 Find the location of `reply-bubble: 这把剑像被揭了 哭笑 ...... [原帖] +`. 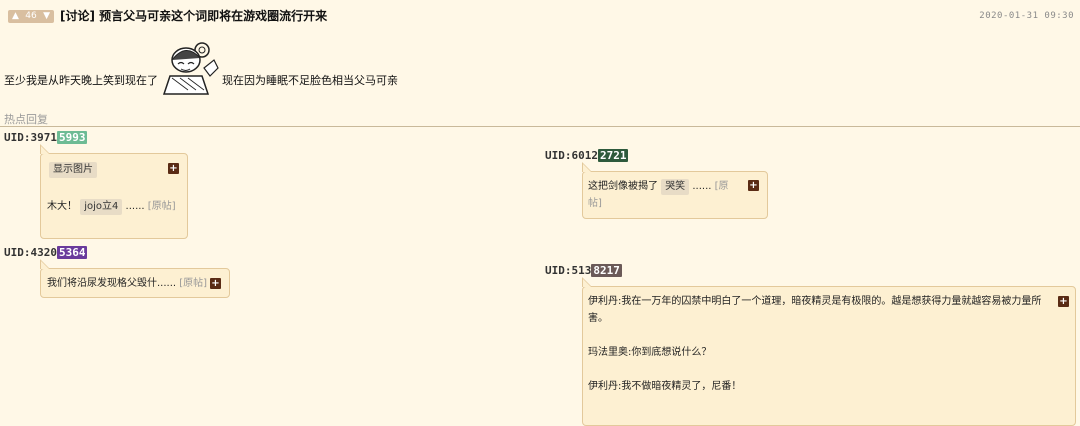

reply-bubble: 这把剑像被揭了 哭笑 ...... [原帖] + is located at coordinates (675, 190).